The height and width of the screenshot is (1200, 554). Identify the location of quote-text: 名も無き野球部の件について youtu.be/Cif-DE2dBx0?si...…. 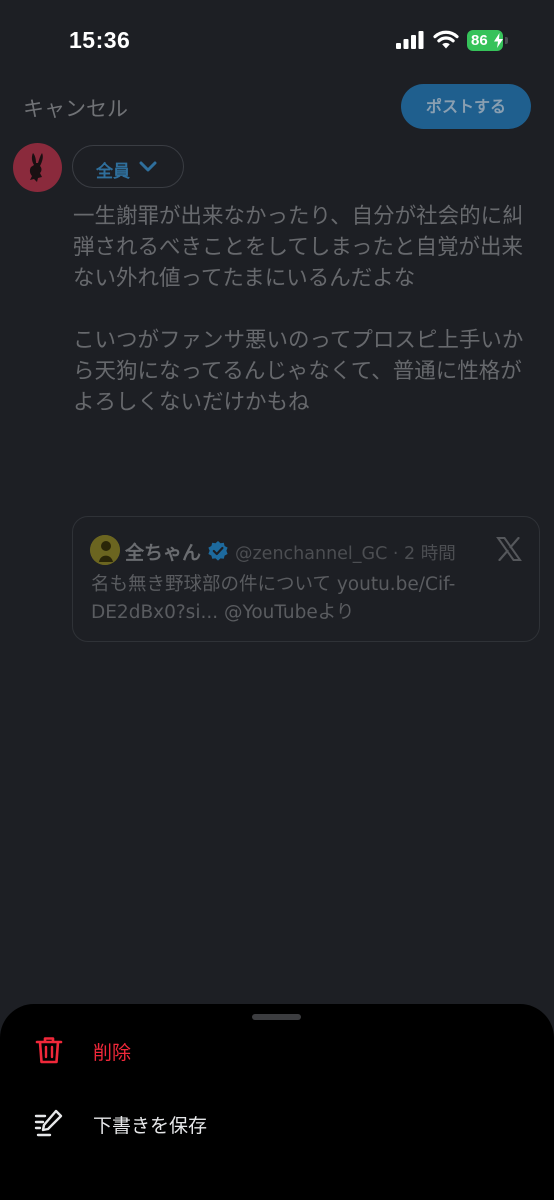
(273, 598).